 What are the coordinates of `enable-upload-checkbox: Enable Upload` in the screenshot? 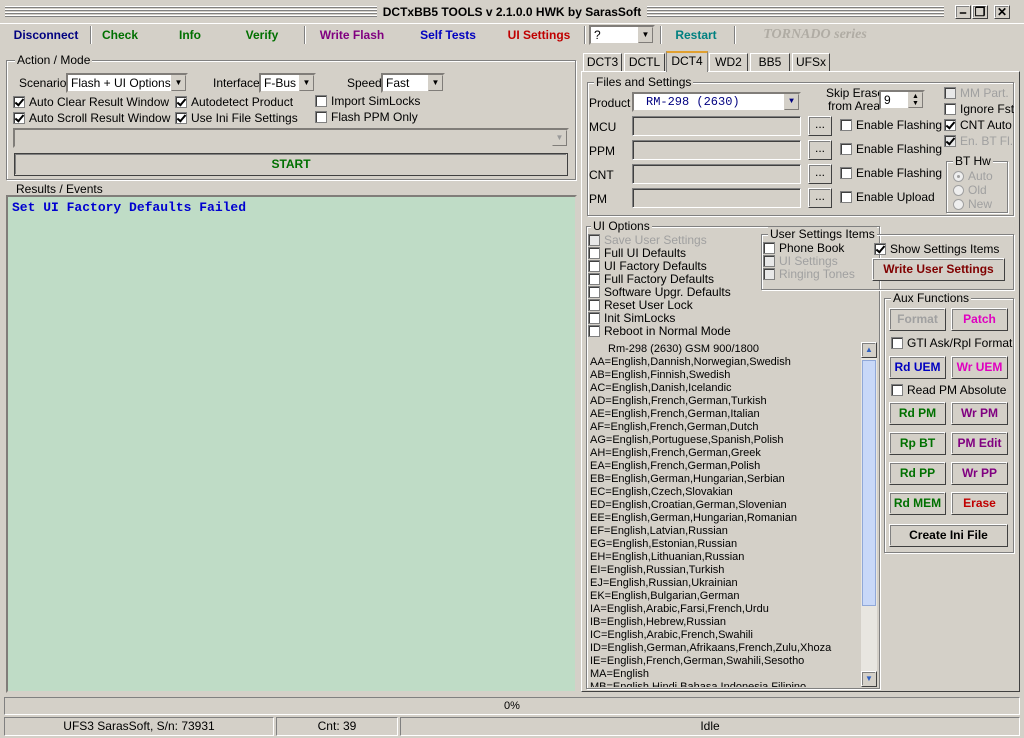 It's located at (887, 197).